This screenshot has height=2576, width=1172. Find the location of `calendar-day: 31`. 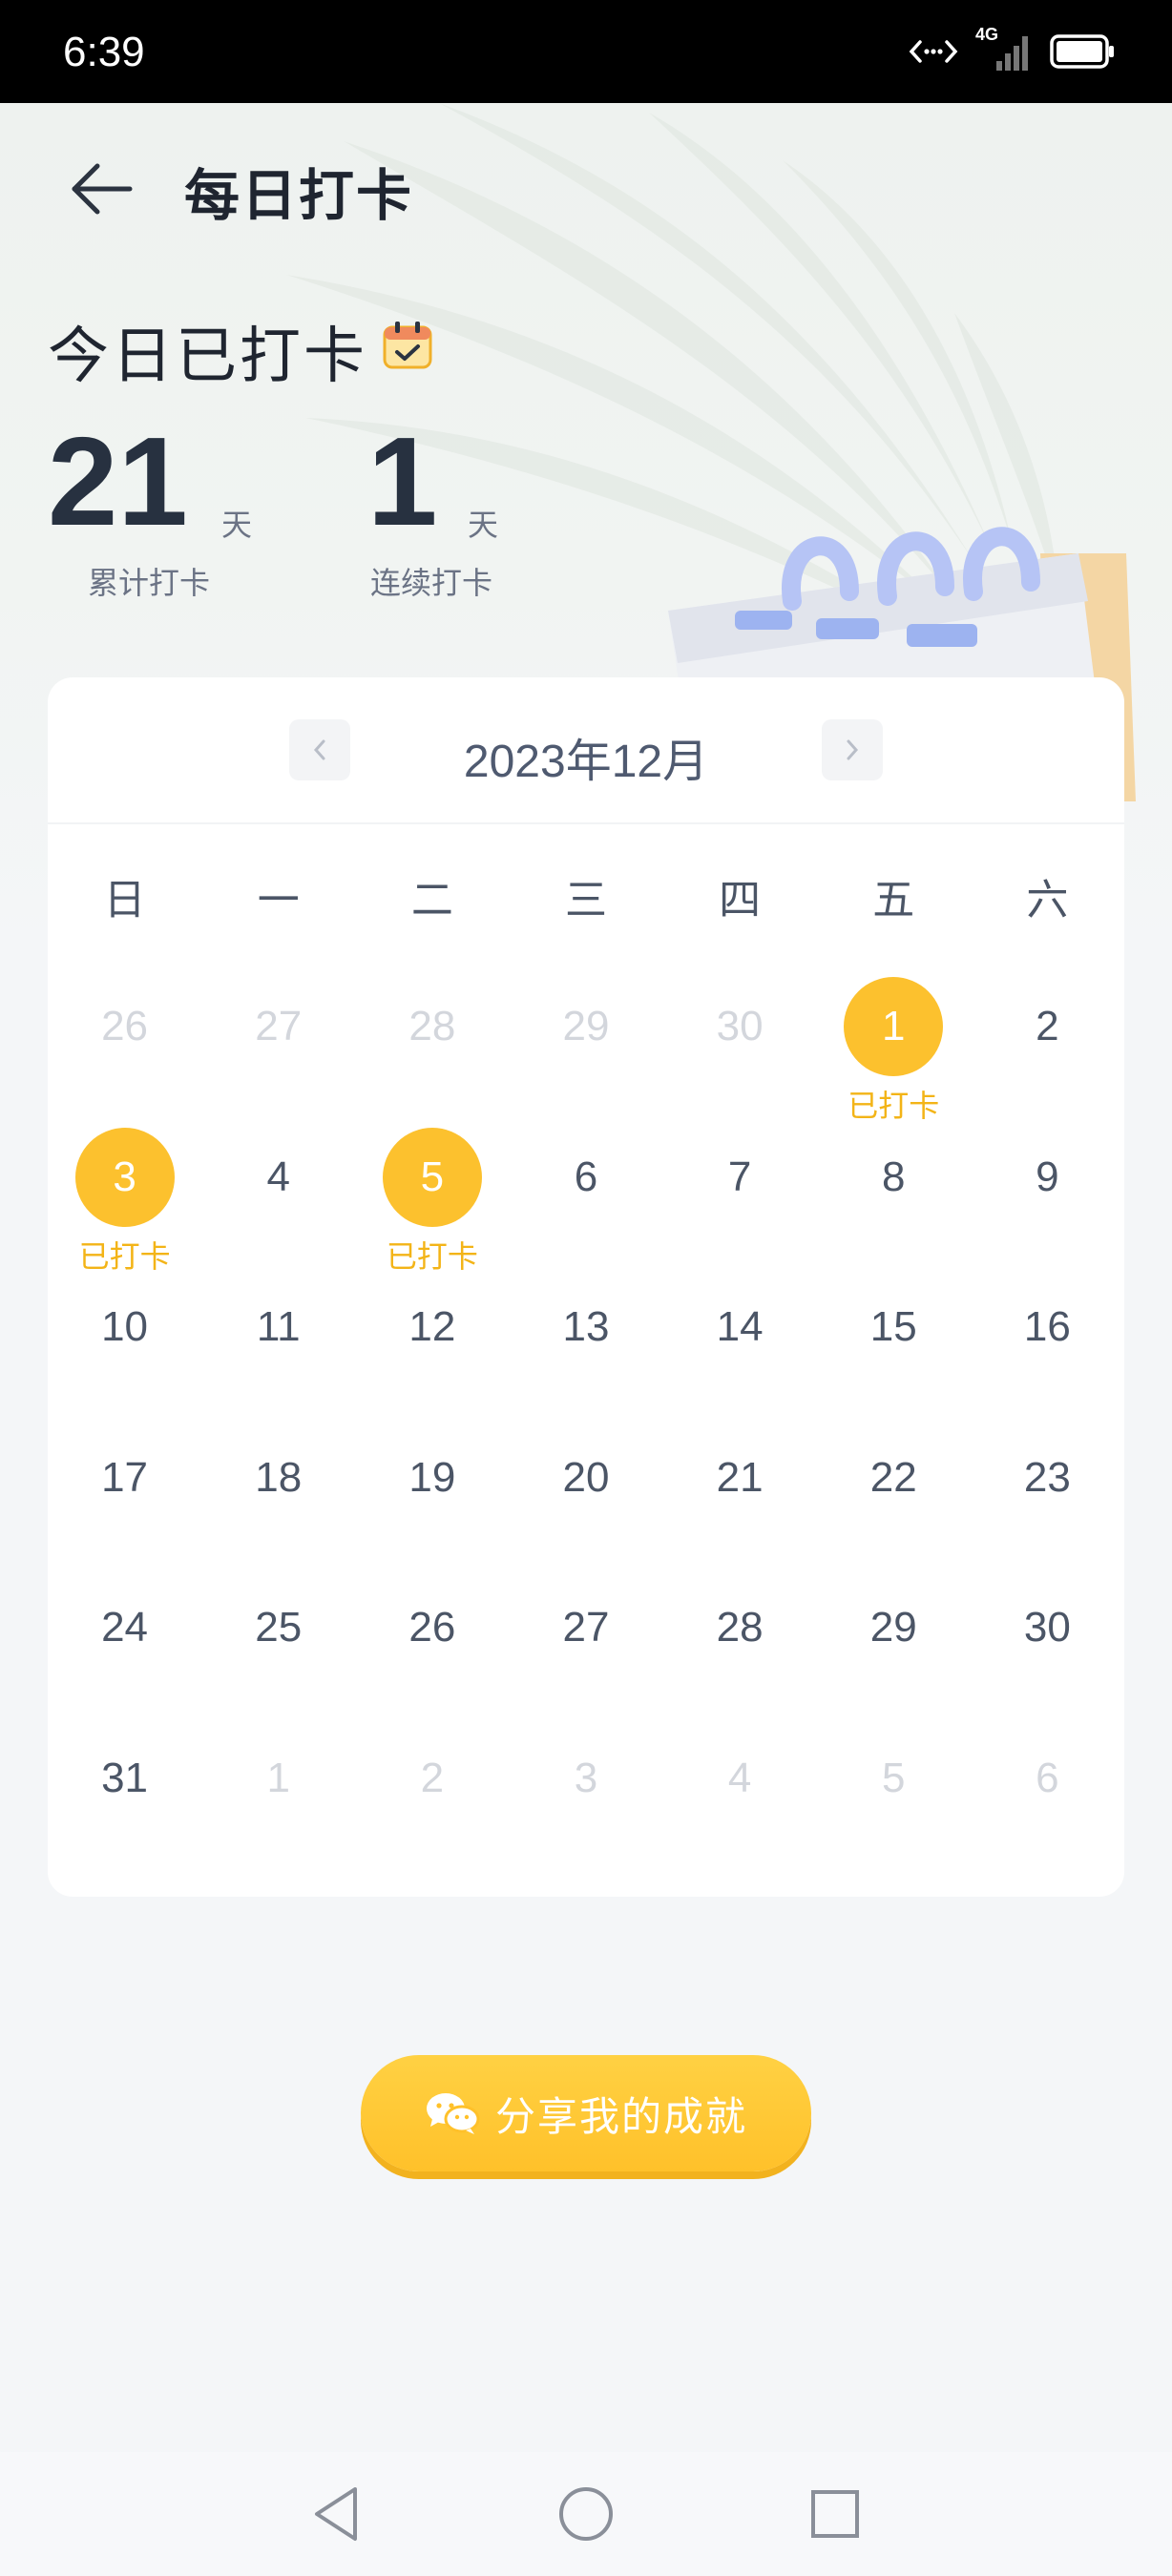

calendar-day: 31 is located at coordinates (124, 1794).